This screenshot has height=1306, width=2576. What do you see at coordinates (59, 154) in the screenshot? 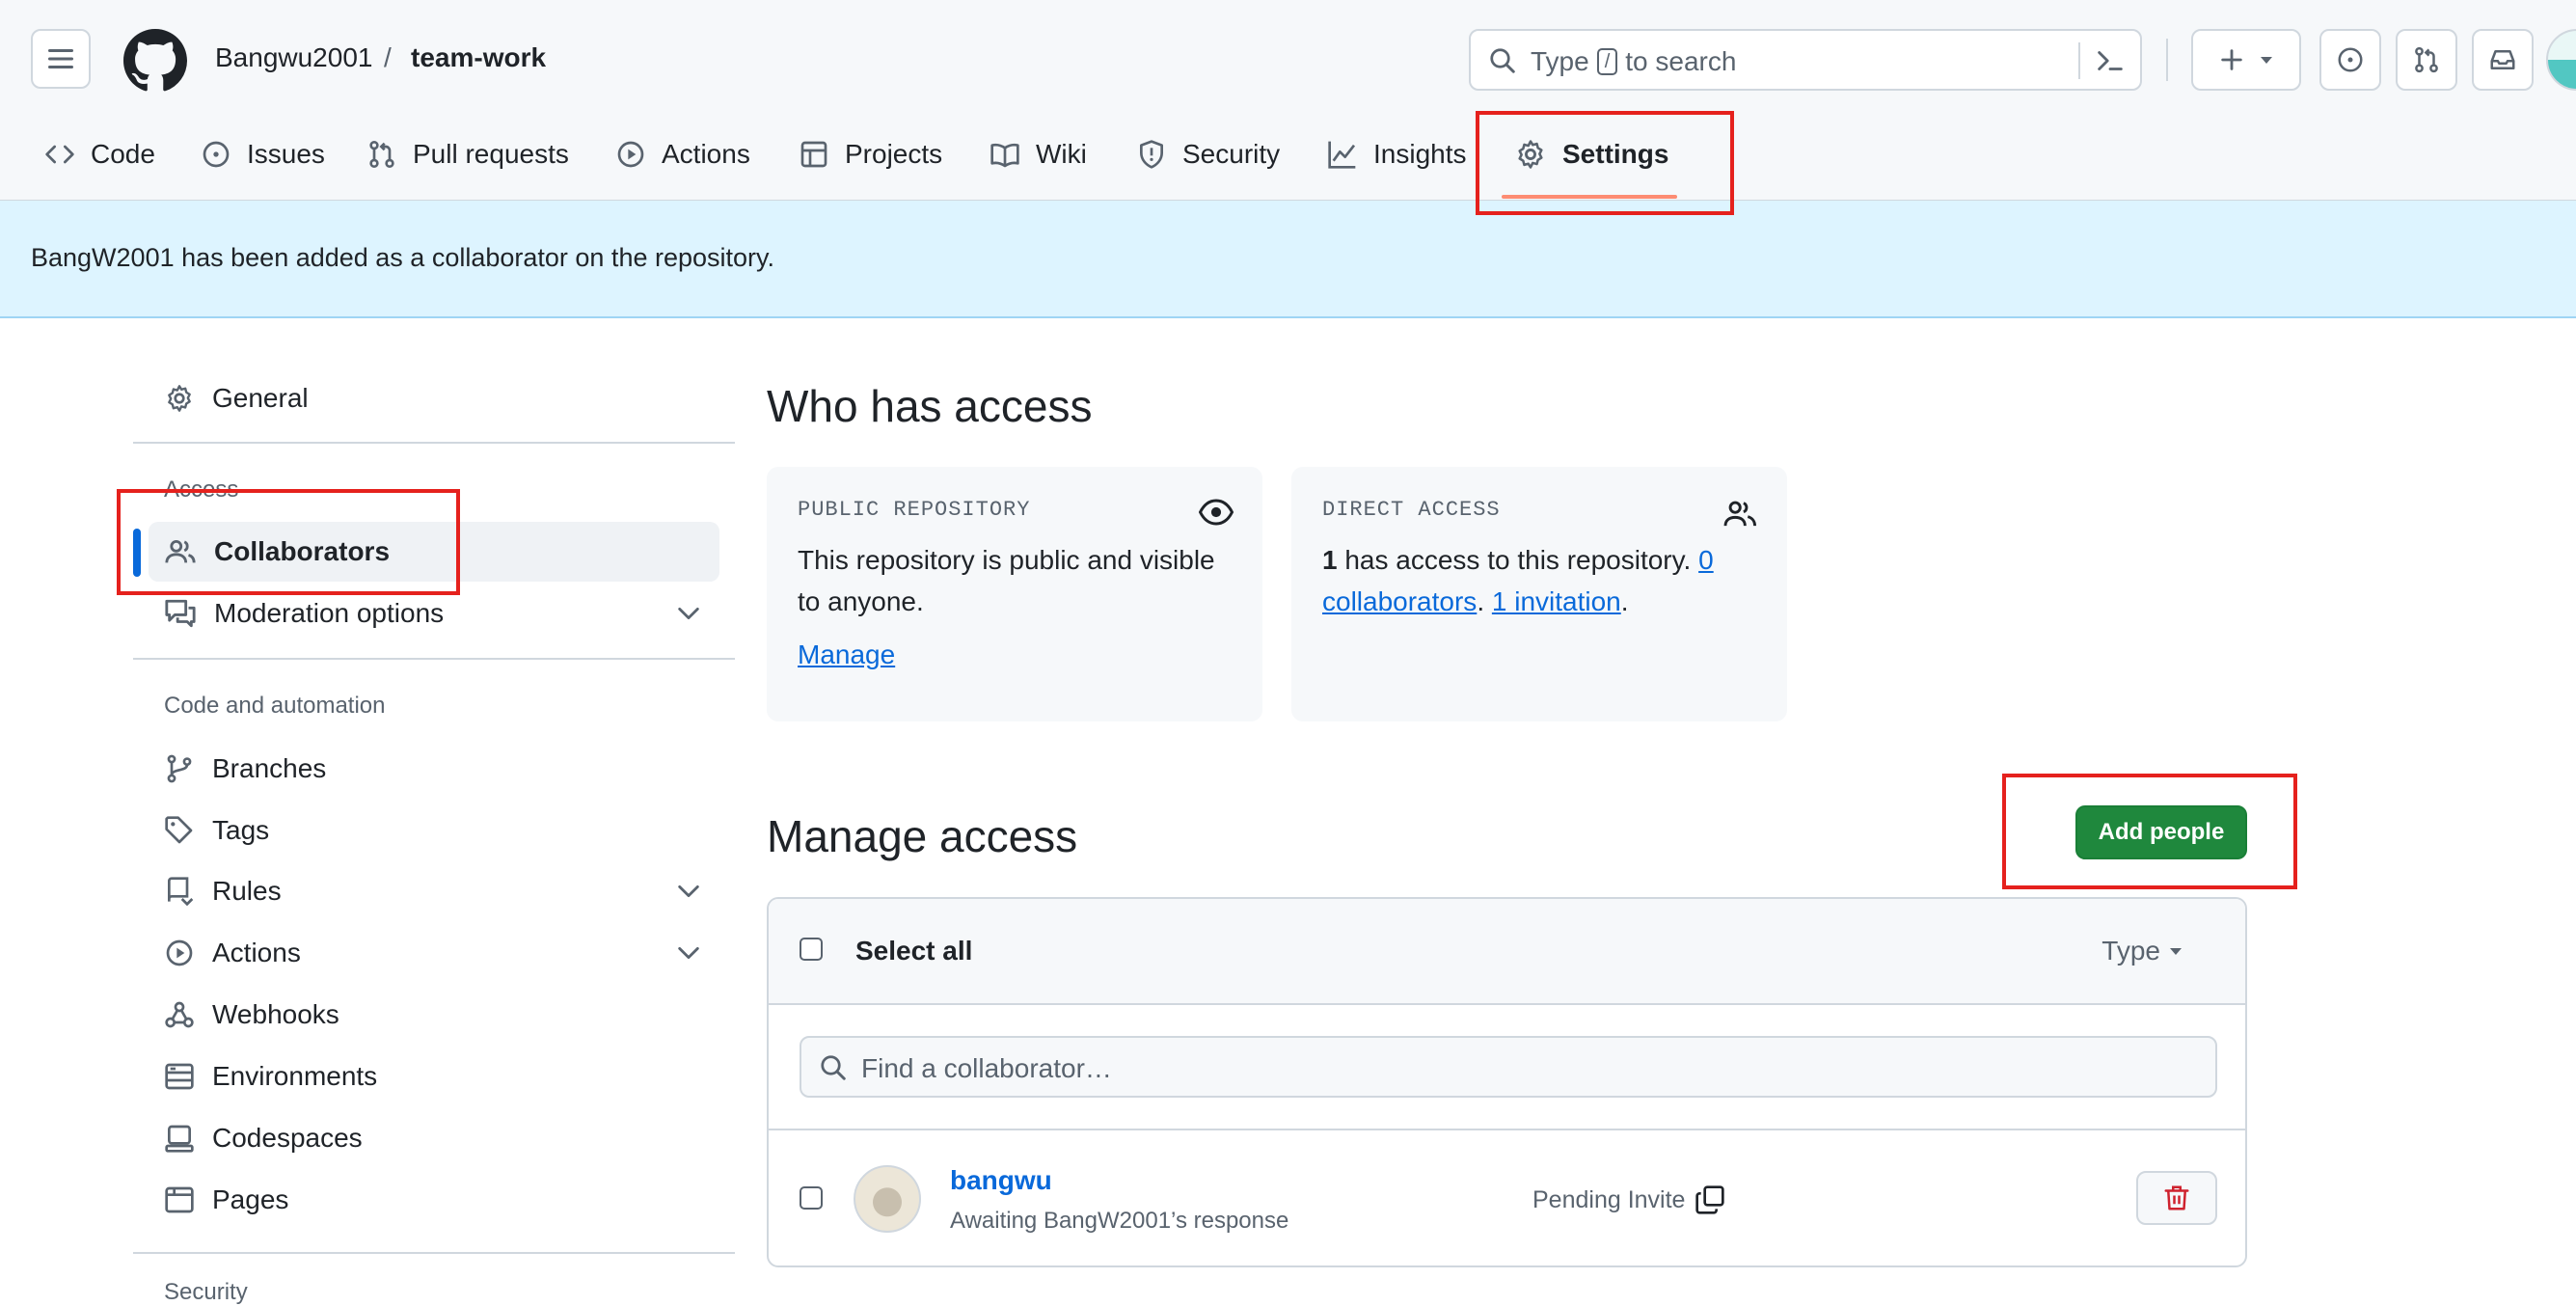
I see `code-icon` at bounding box center [59, 154].